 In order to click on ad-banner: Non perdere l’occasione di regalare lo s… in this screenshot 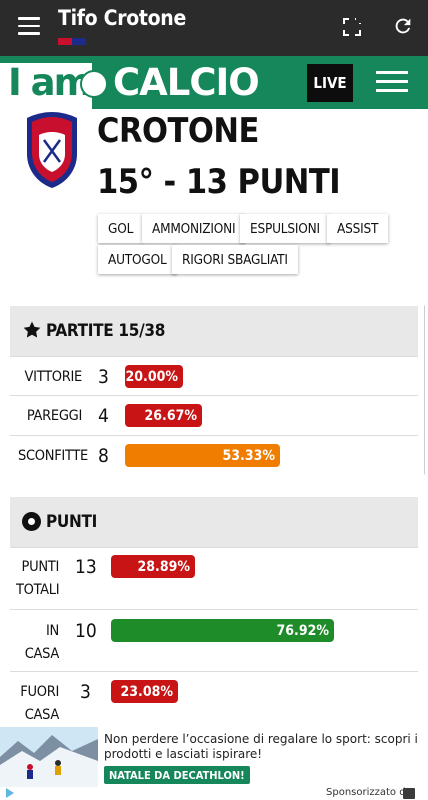, I will do `click(214, 763)`.